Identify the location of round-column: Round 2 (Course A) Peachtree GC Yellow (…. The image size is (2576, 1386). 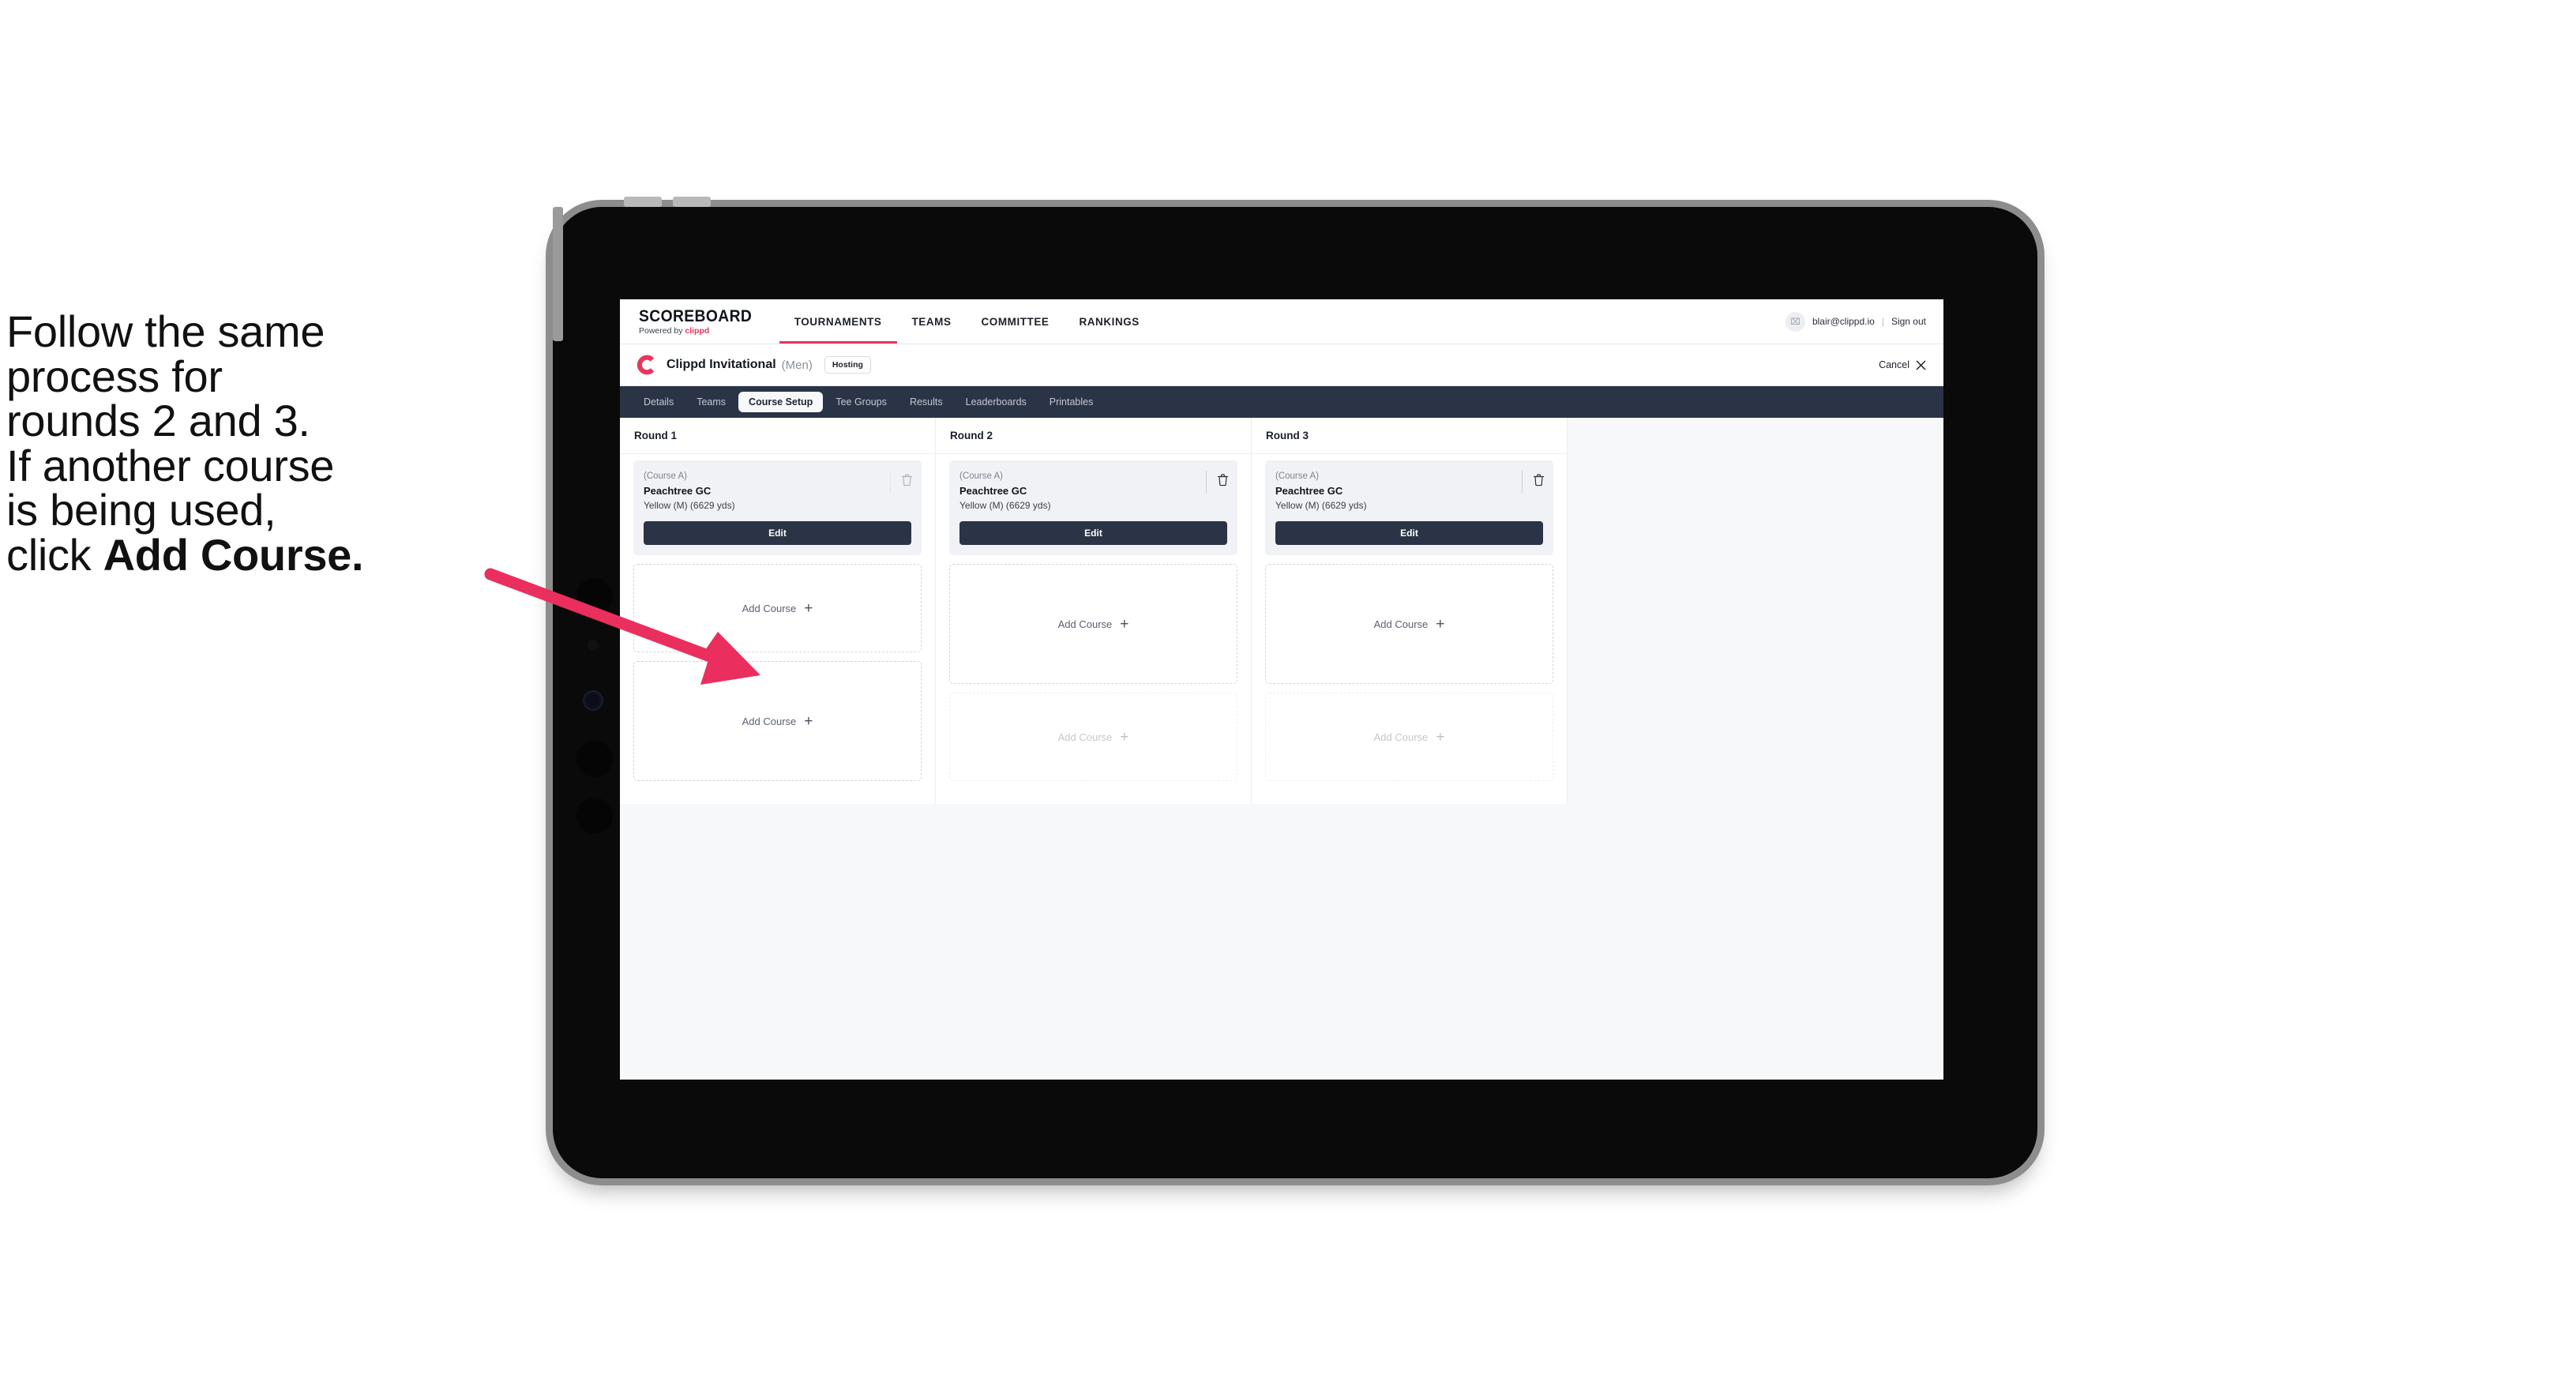
(1094, 611).